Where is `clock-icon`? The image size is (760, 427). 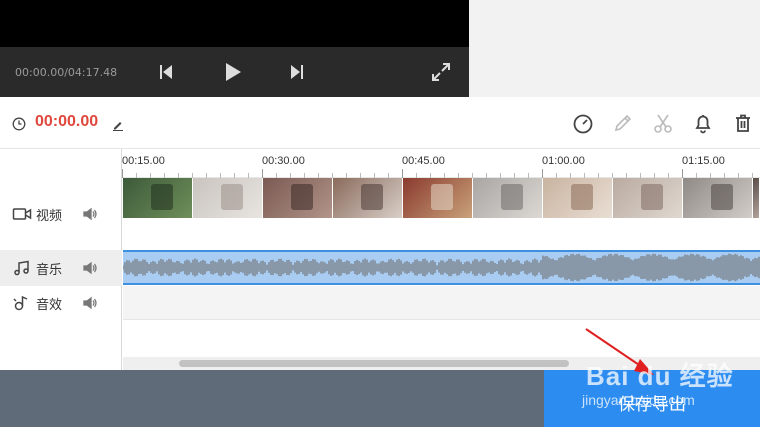 clock-icon is located at coordinates (19, 123).